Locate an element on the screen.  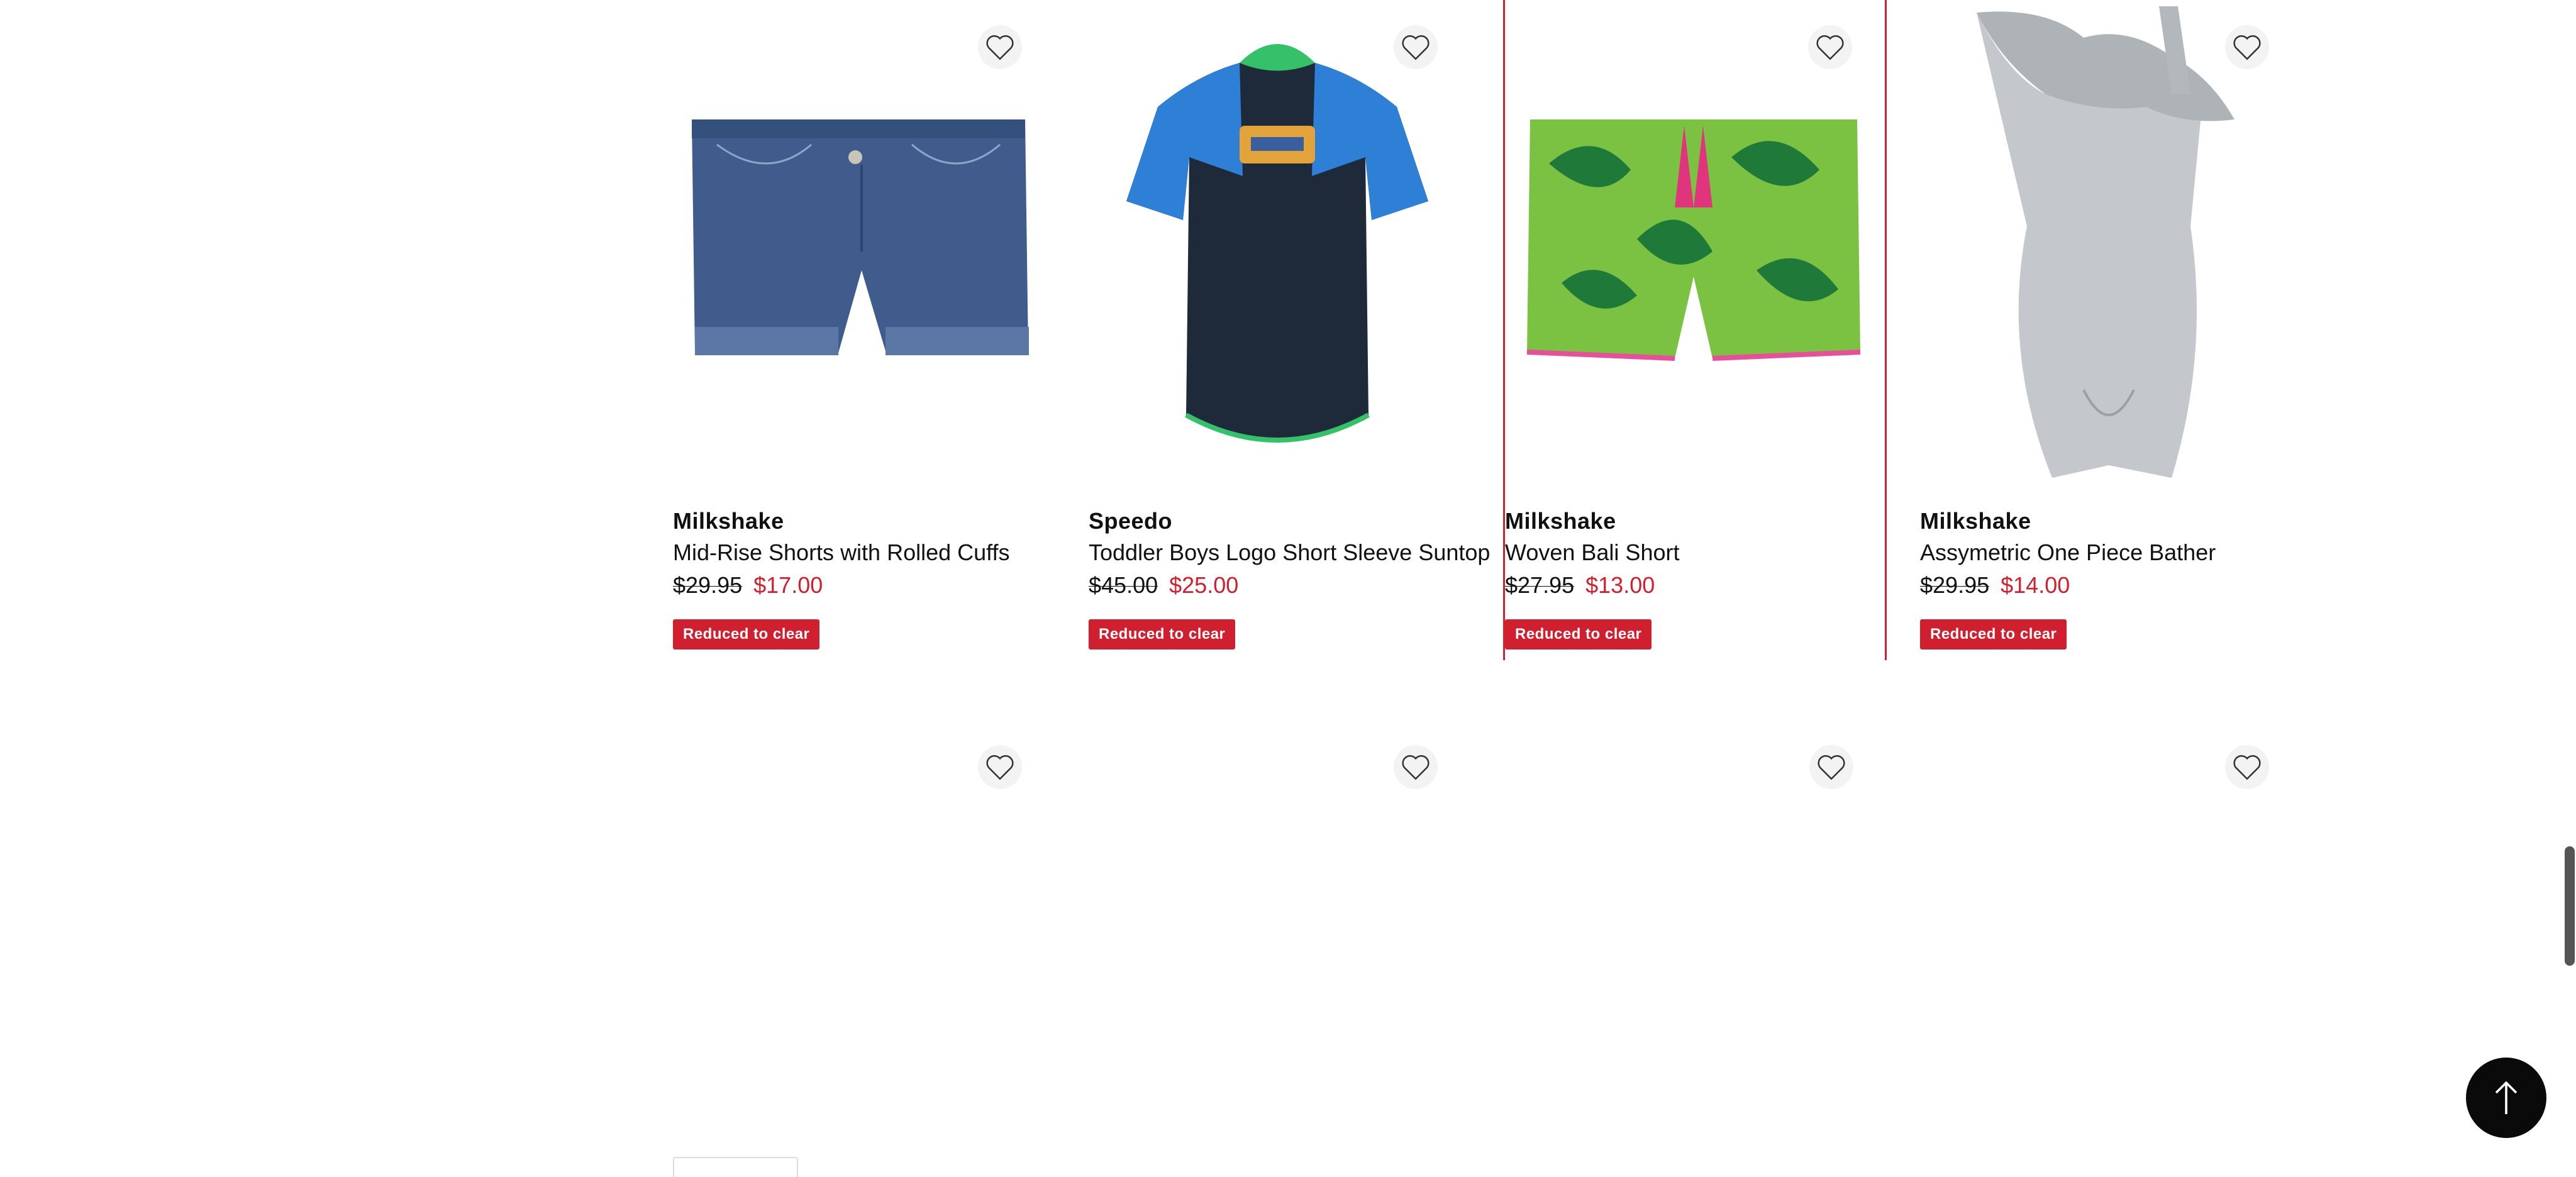
price-original: $45.00 is located at coordinates (1123, 585).